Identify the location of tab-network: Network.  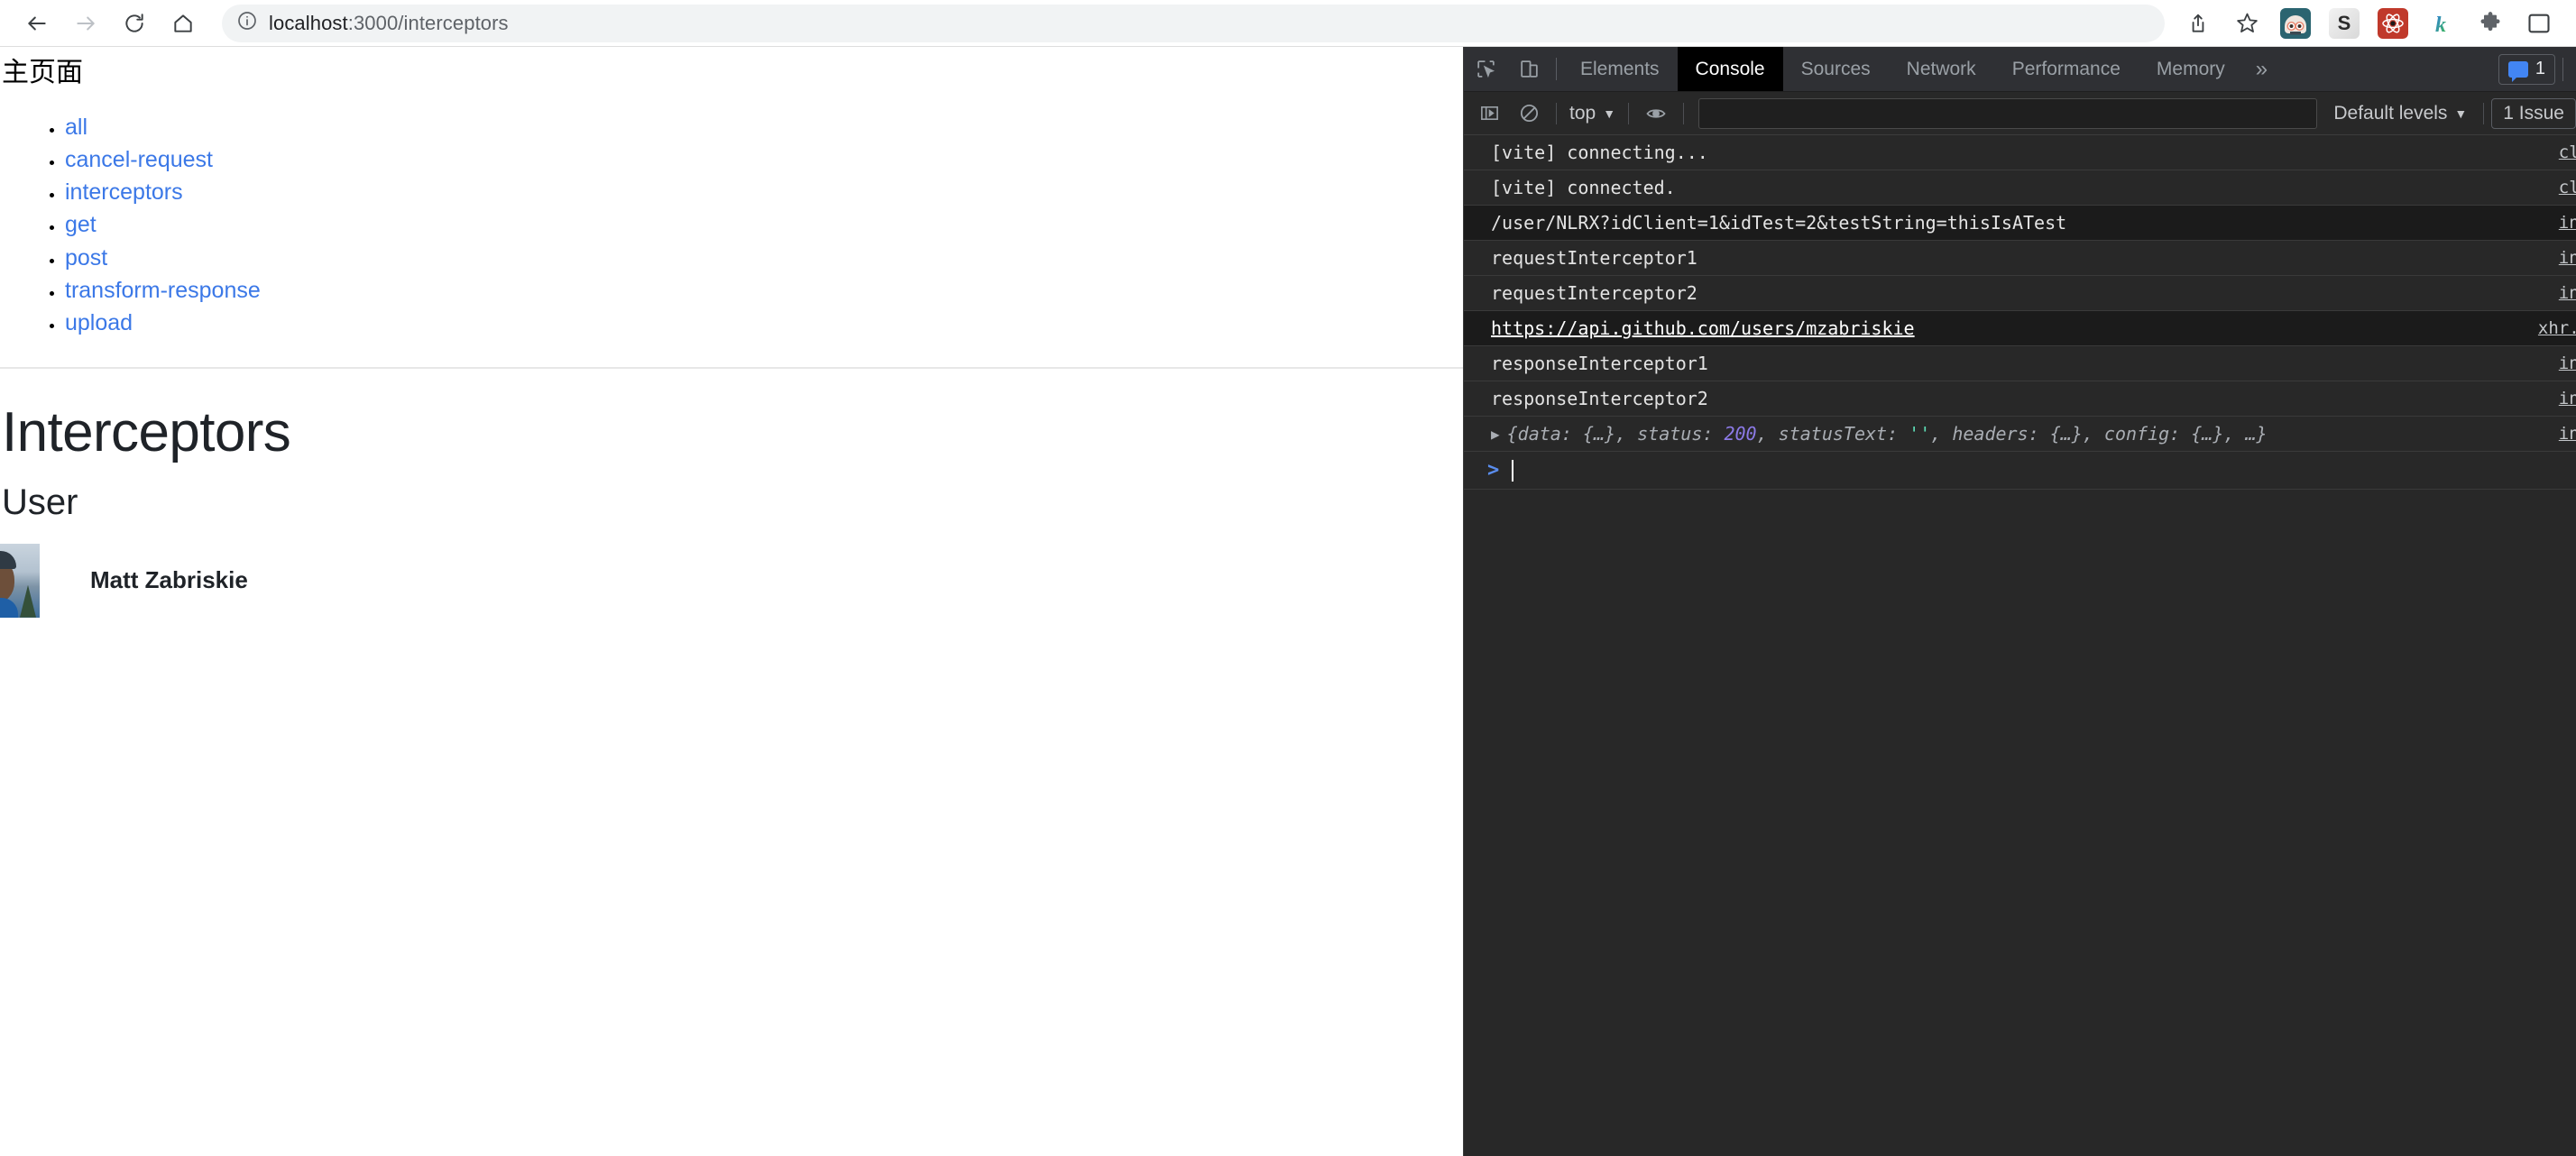
(1942, 69).